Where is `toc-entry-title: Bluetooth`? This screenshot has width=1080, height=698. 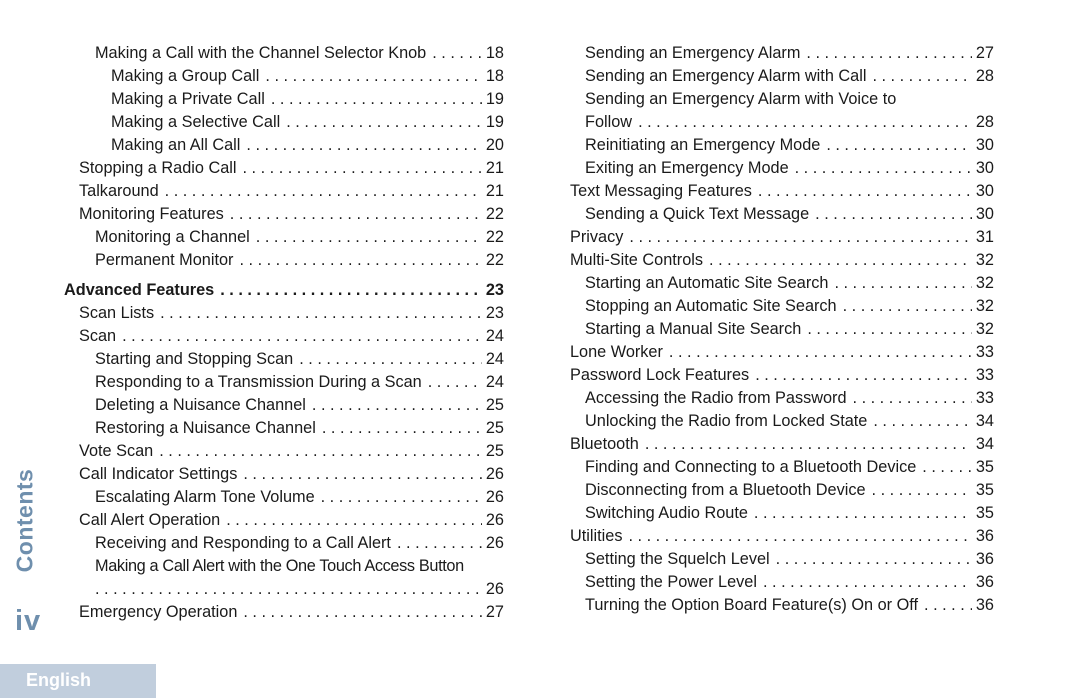
toc-entry-title: Bluetooth is located at coordinates (604, 444).